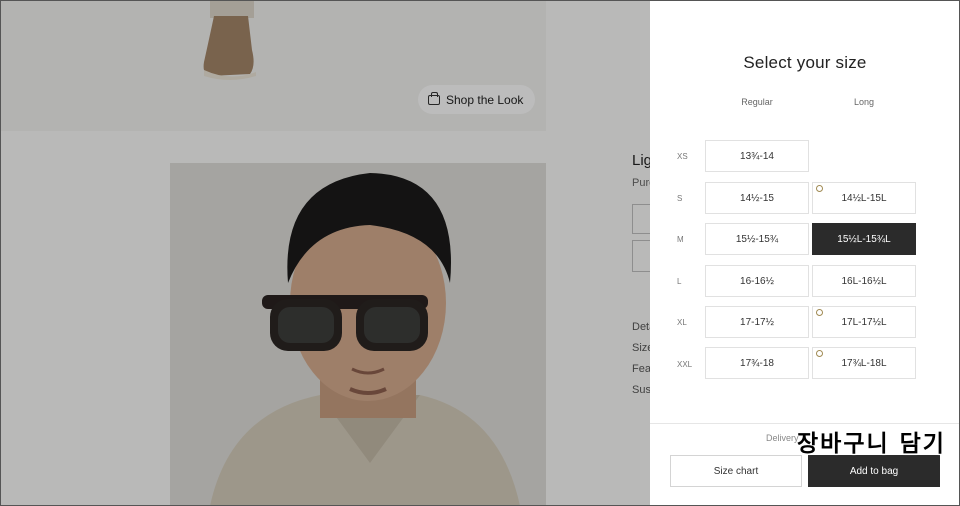 This screenshot has height=506, width=960. What do you see at coordinates (757, 156) in the screenshot?
I see `size-option-xs-regular: 13¾-14` at bounding box center [757, 156].